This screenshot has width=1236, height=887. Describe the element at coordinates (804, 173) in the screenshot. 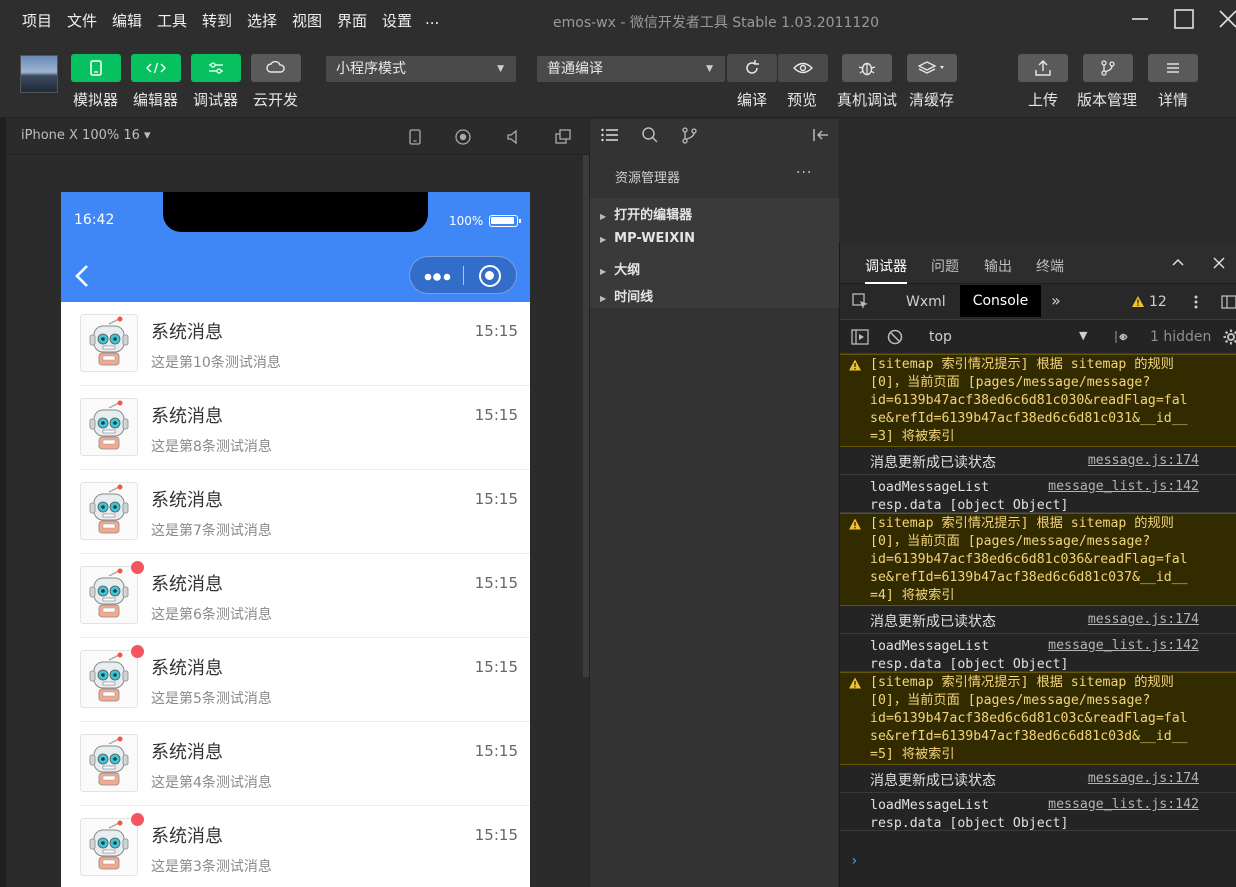

I see `explorer-more-icon: ···` at that location.